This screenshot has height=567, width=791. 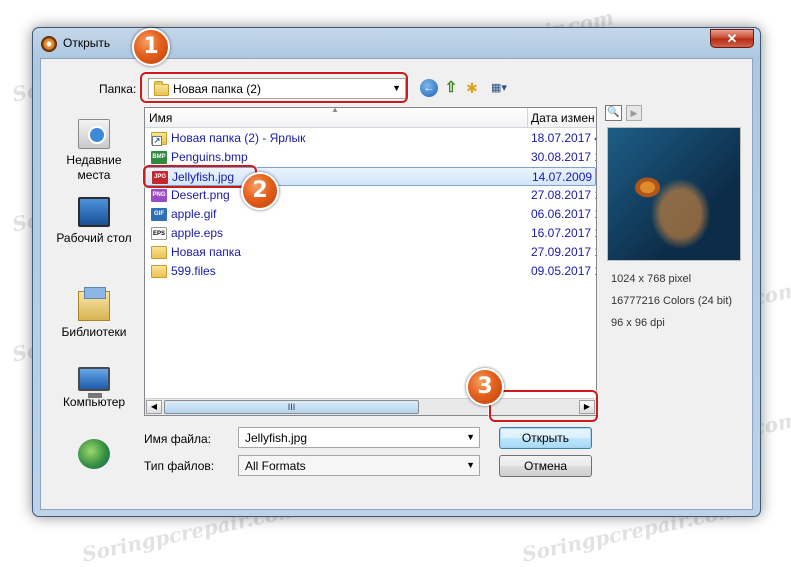 What do you see at coordinates (94, 134) in the screenshot?
I see `recent-places-icon` at bounding box center [94, 134].